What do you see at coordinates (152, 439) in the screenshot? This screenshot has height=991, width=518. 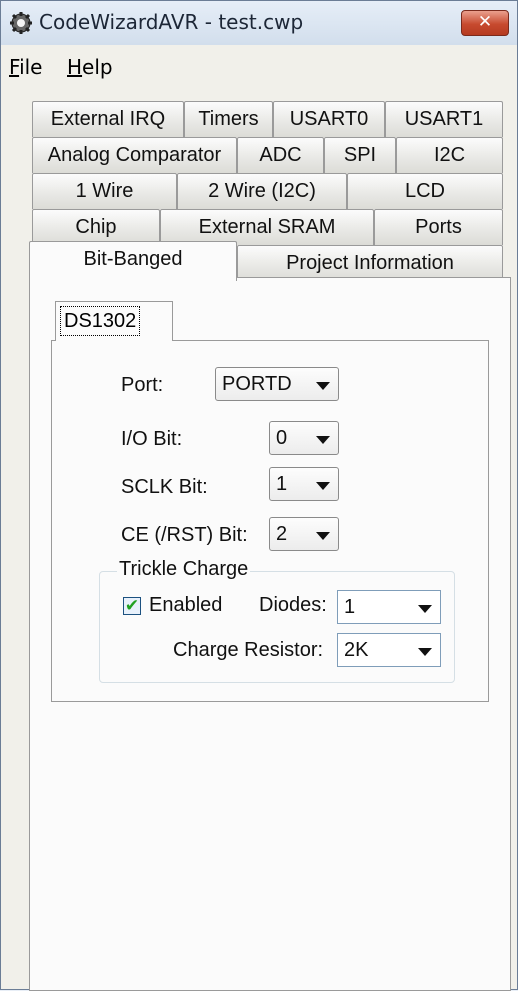 I see `io-bit-label: I/O Bit:` at bounding box center [152, 439].